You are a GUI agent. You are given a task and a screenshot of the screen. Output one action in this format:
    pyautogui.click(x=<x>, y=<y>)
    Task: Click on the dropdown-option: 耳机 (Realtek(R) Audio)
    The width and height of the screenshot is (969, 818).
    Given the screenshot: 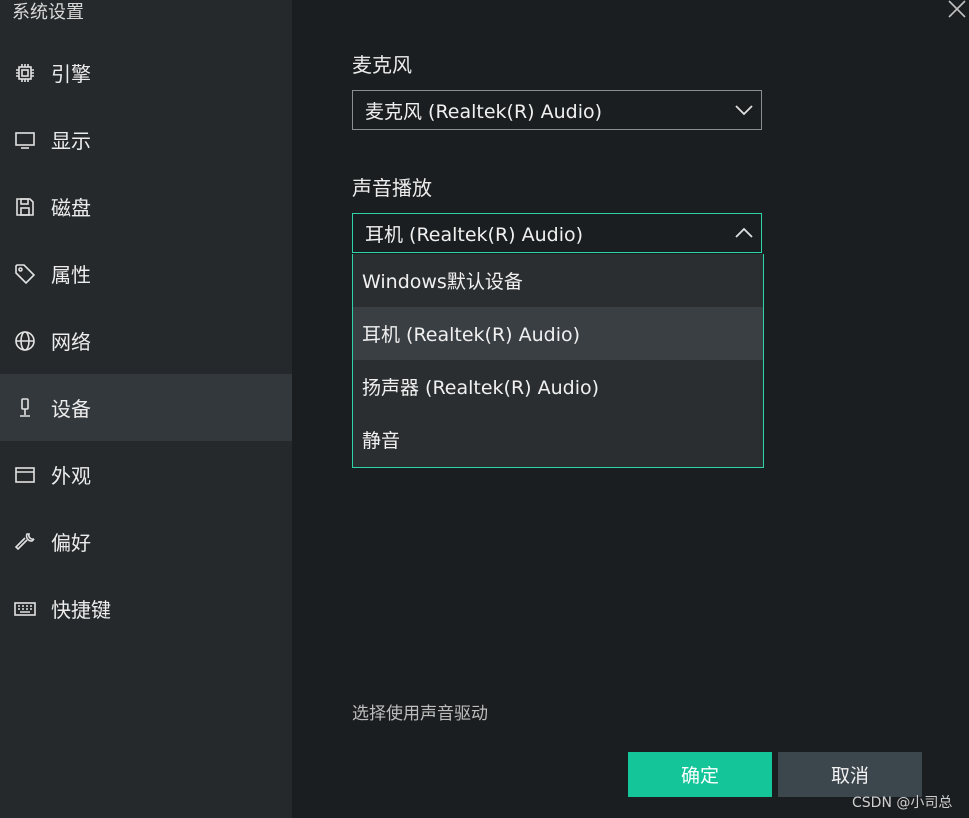 What is the action you would take?
    pyautogui.click(x=558, y=333)
    